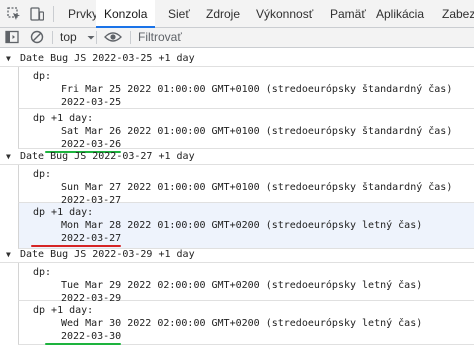 This screenshot has width=474, height=356. I want to click on eye-icon, so click(113, 37).